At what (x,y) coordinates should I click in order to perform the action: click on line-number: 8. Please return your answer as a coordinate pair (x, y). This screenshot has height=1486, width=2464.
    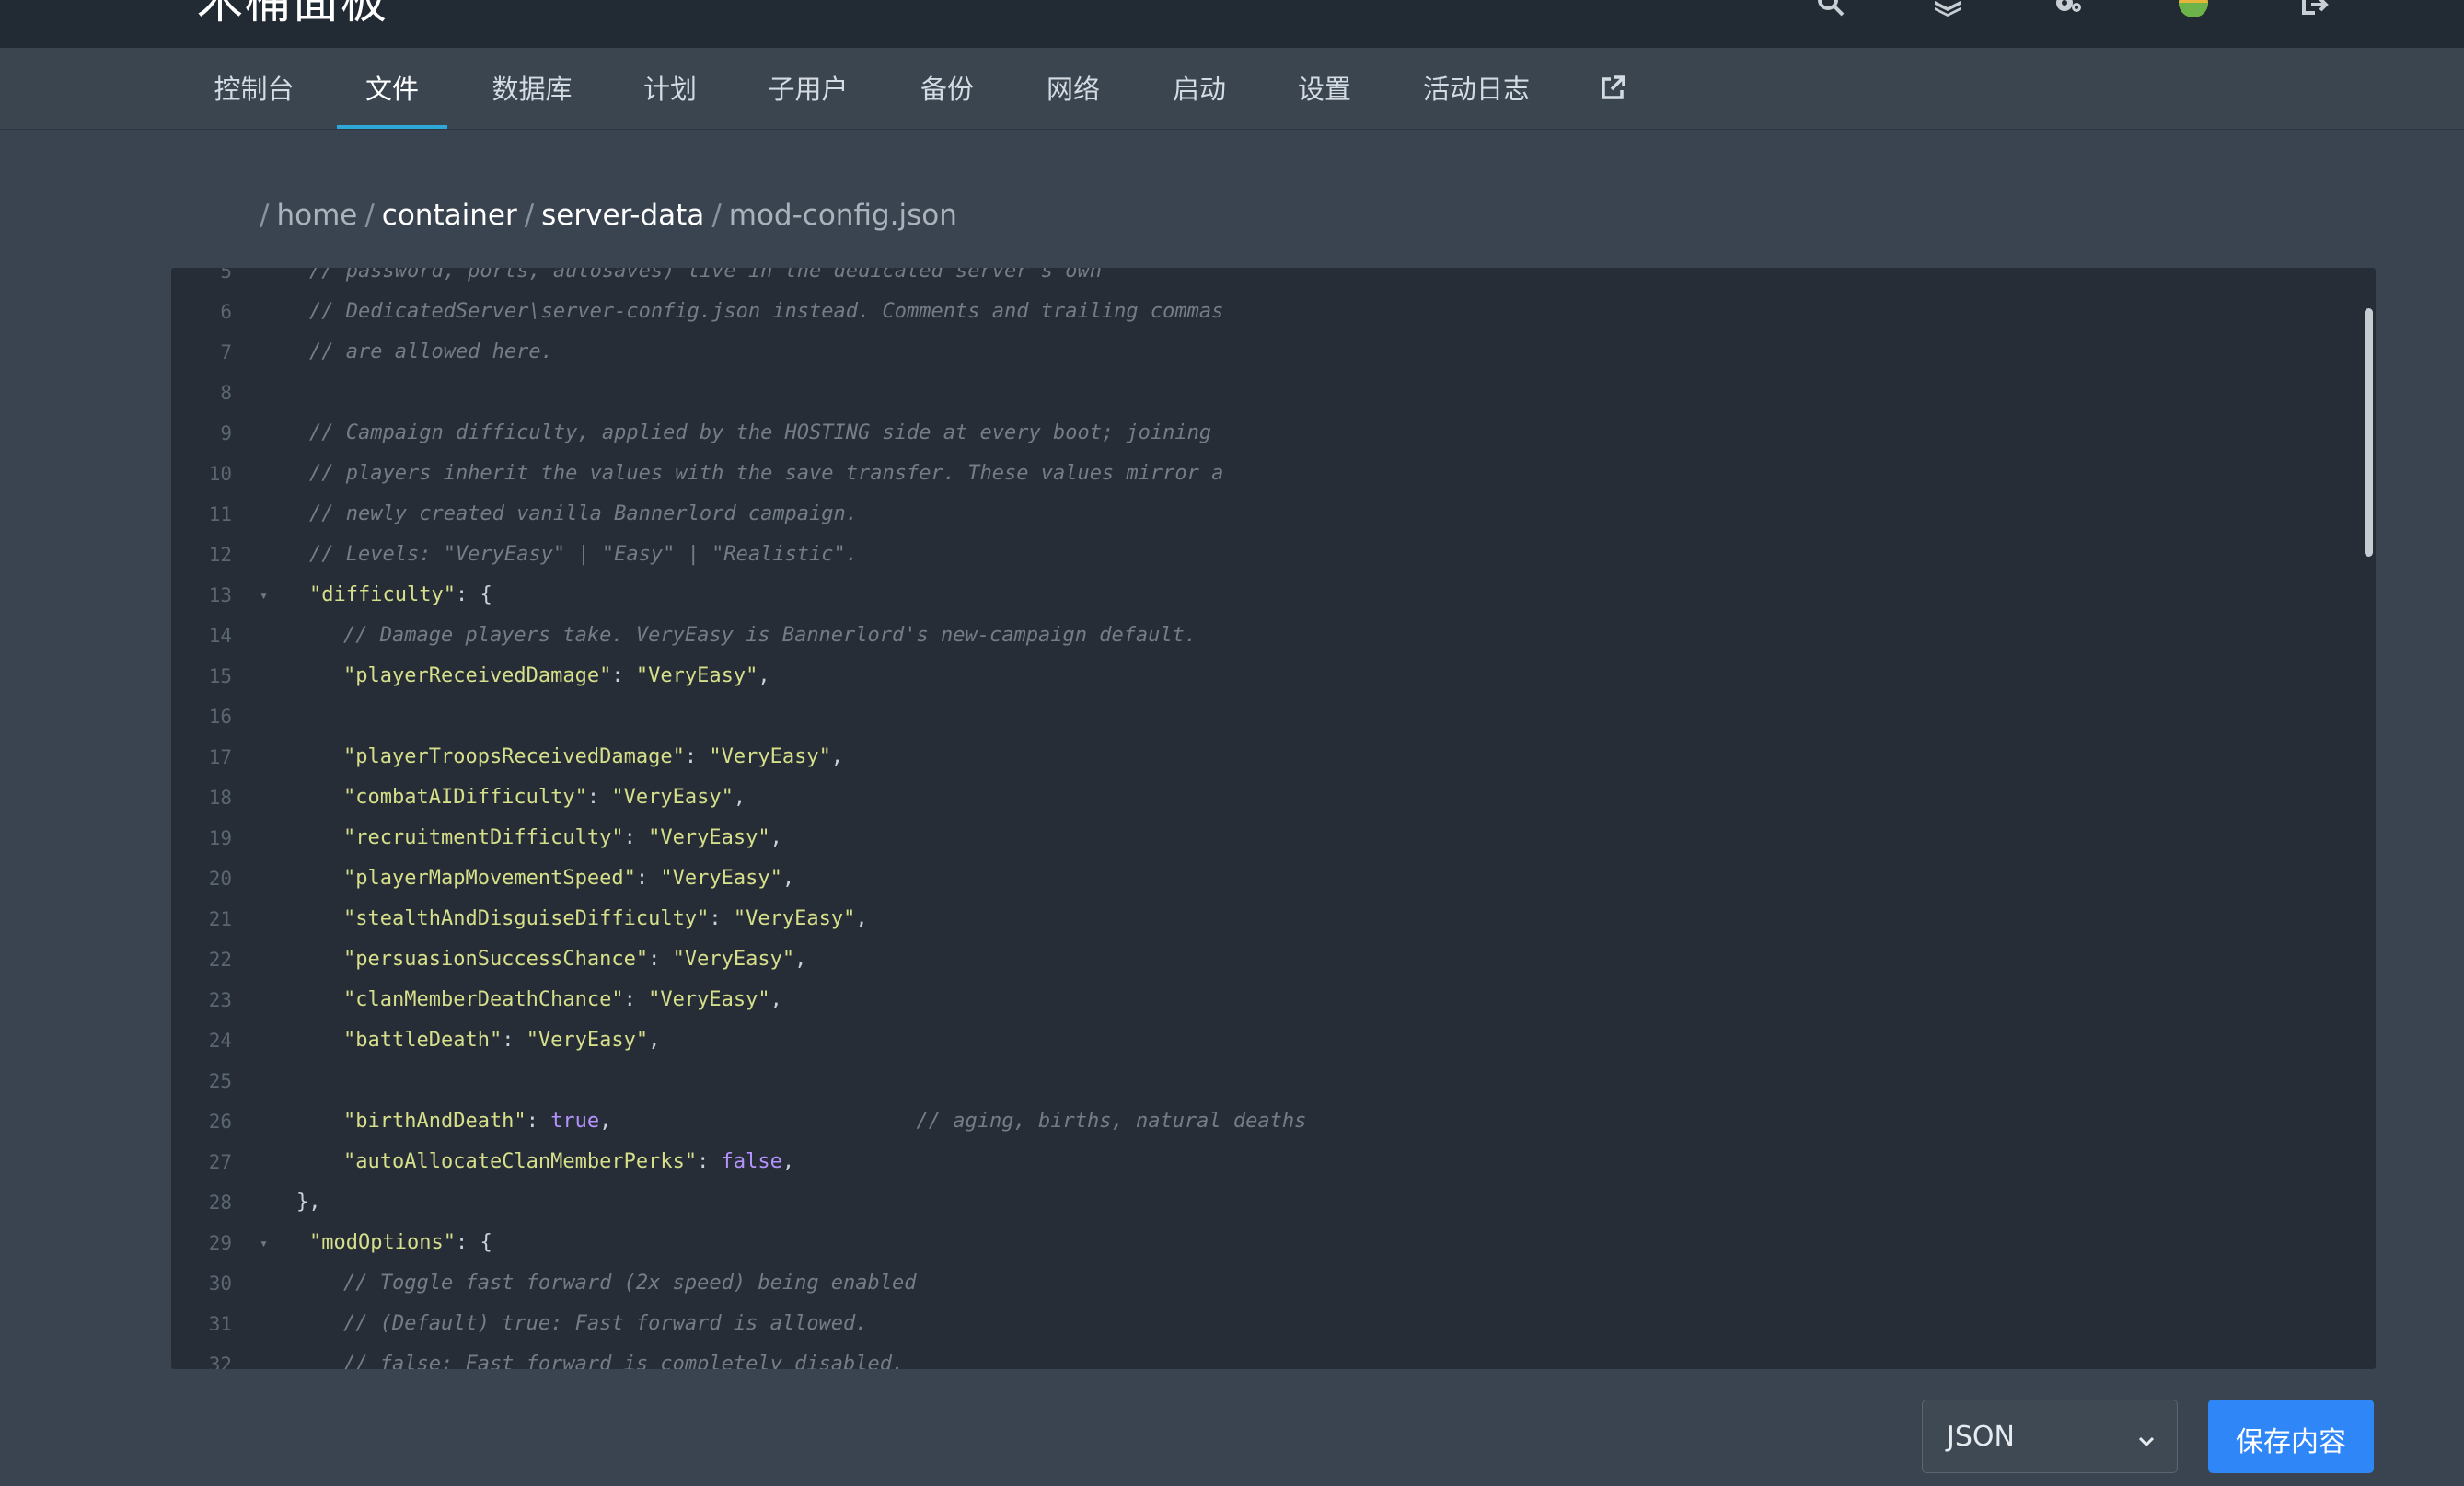
    Looking at the image, I should click on (226, 393).